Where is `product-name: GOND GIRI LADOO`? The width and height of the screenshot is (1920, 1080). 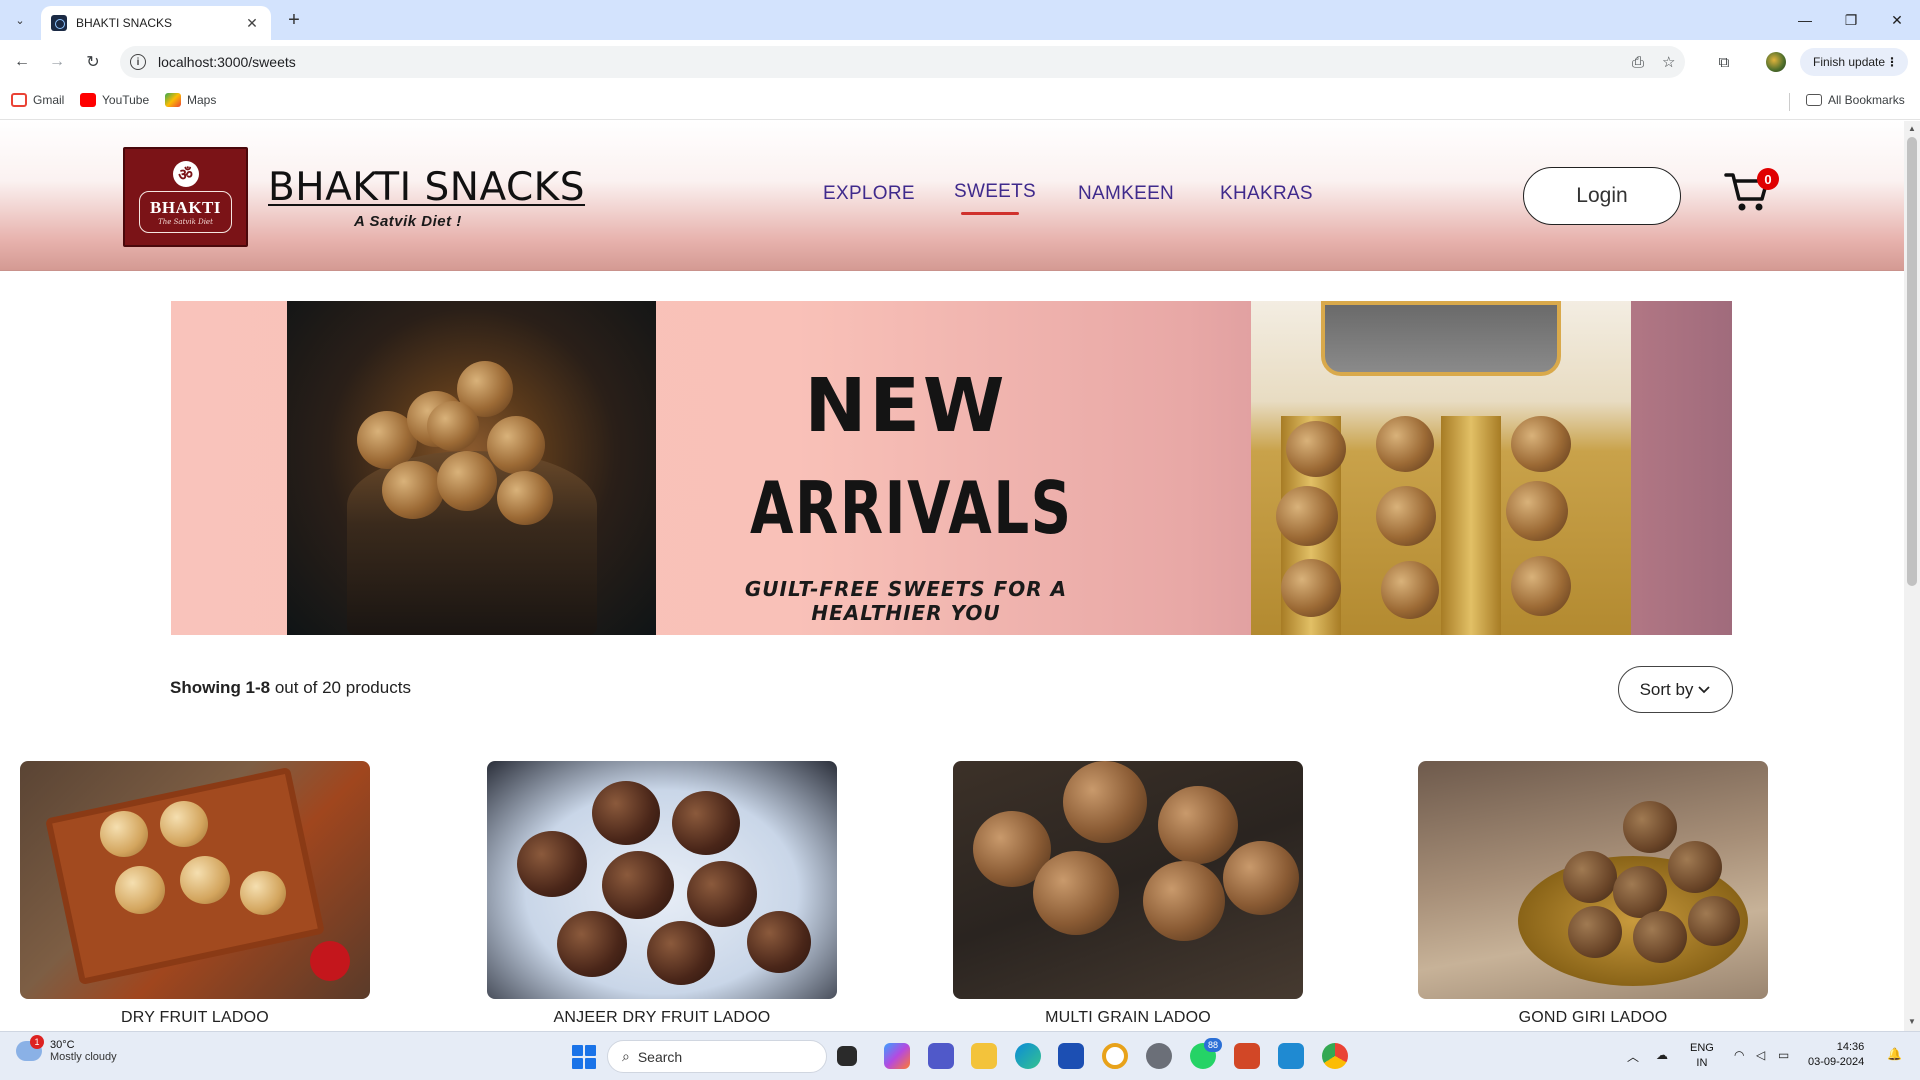 product-name: GOND GIRI LADOO is located at coordinates (1593, 1018).